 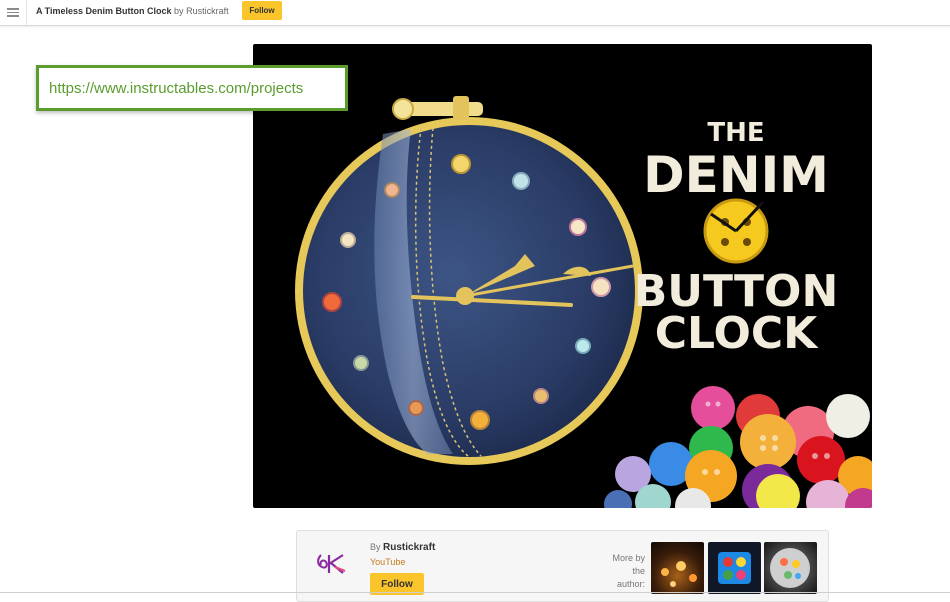 What do you see at coordinates (736, 175) in the screenshot?
I see `hero-title-denim: DENIM` at bounding box center [736, 175].